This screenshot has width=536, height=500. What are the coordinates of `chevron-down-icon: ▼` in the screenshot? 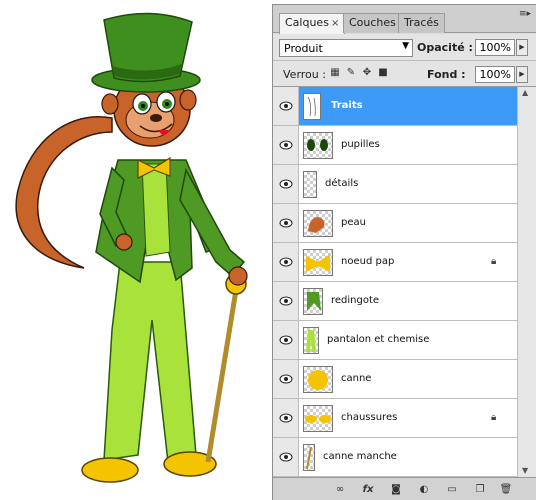 It's located at (405, 46).